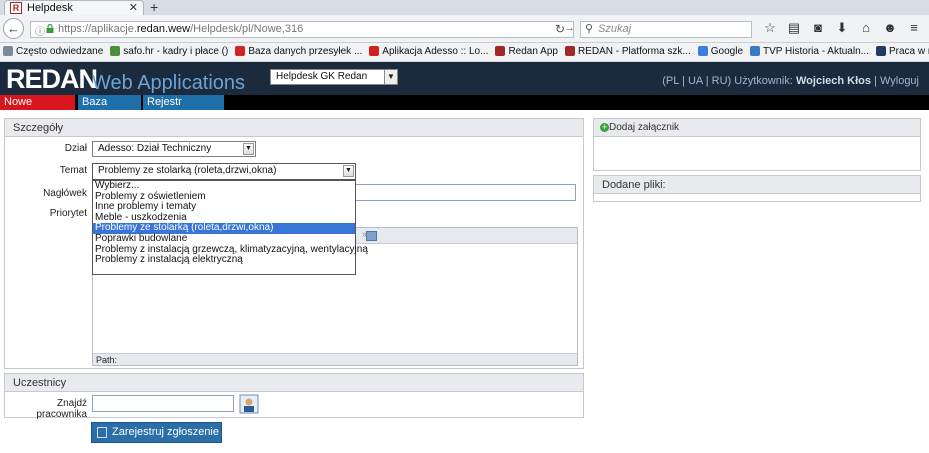 The width and height of the screenshot is (929, 453). I want to click on lock-icon, so click(50, 28).